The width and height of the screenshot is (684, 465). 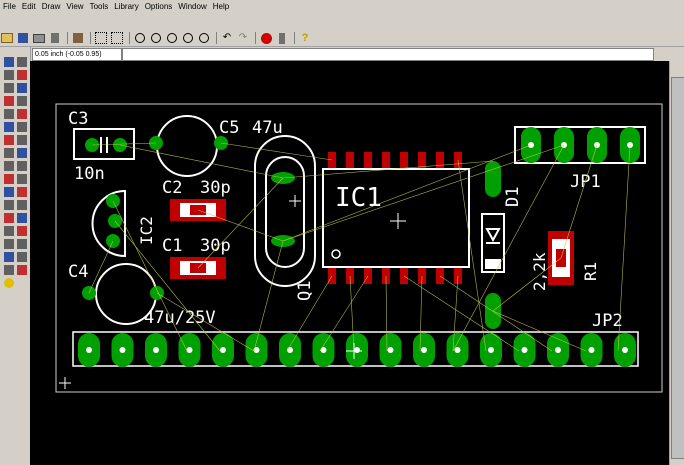 What do you see at coordinates (9, 75) in the screenshot?
I see `layers-tool-icon` at bounding box center [9, 75].